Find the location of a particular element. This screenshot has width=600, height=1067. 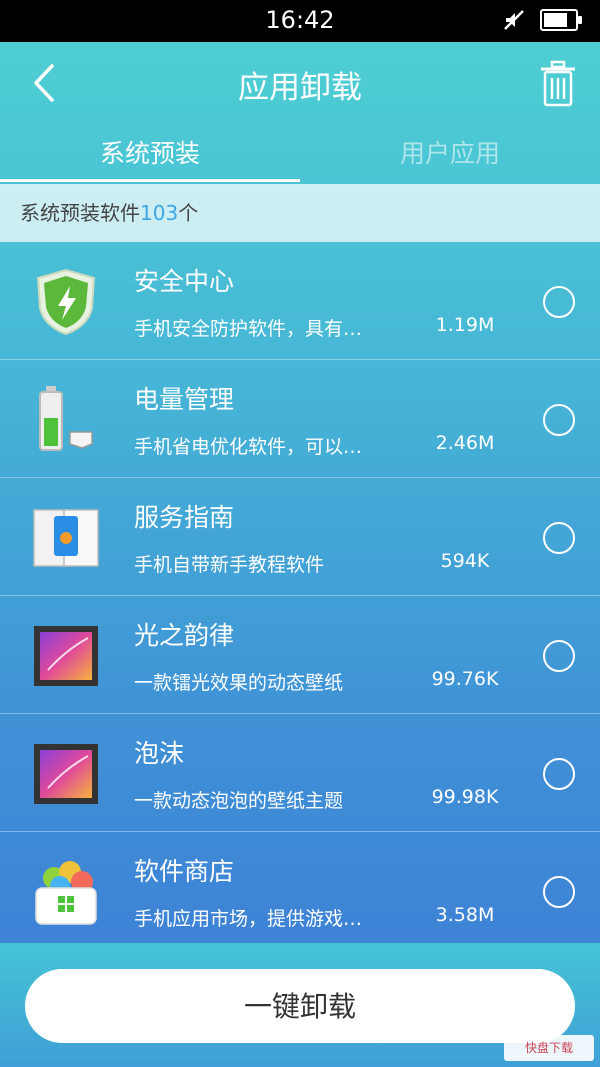

app-size: 594K is located at coordinates (465, 561).